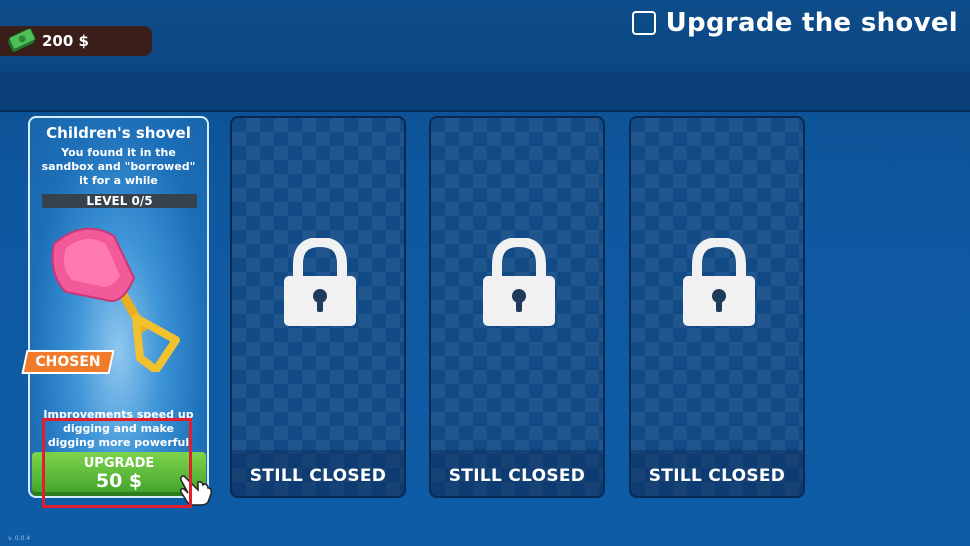  Describe the element at coordinates (119, 463) in the screenshot. I see `upgrade-label: UPGRADE` at that location.